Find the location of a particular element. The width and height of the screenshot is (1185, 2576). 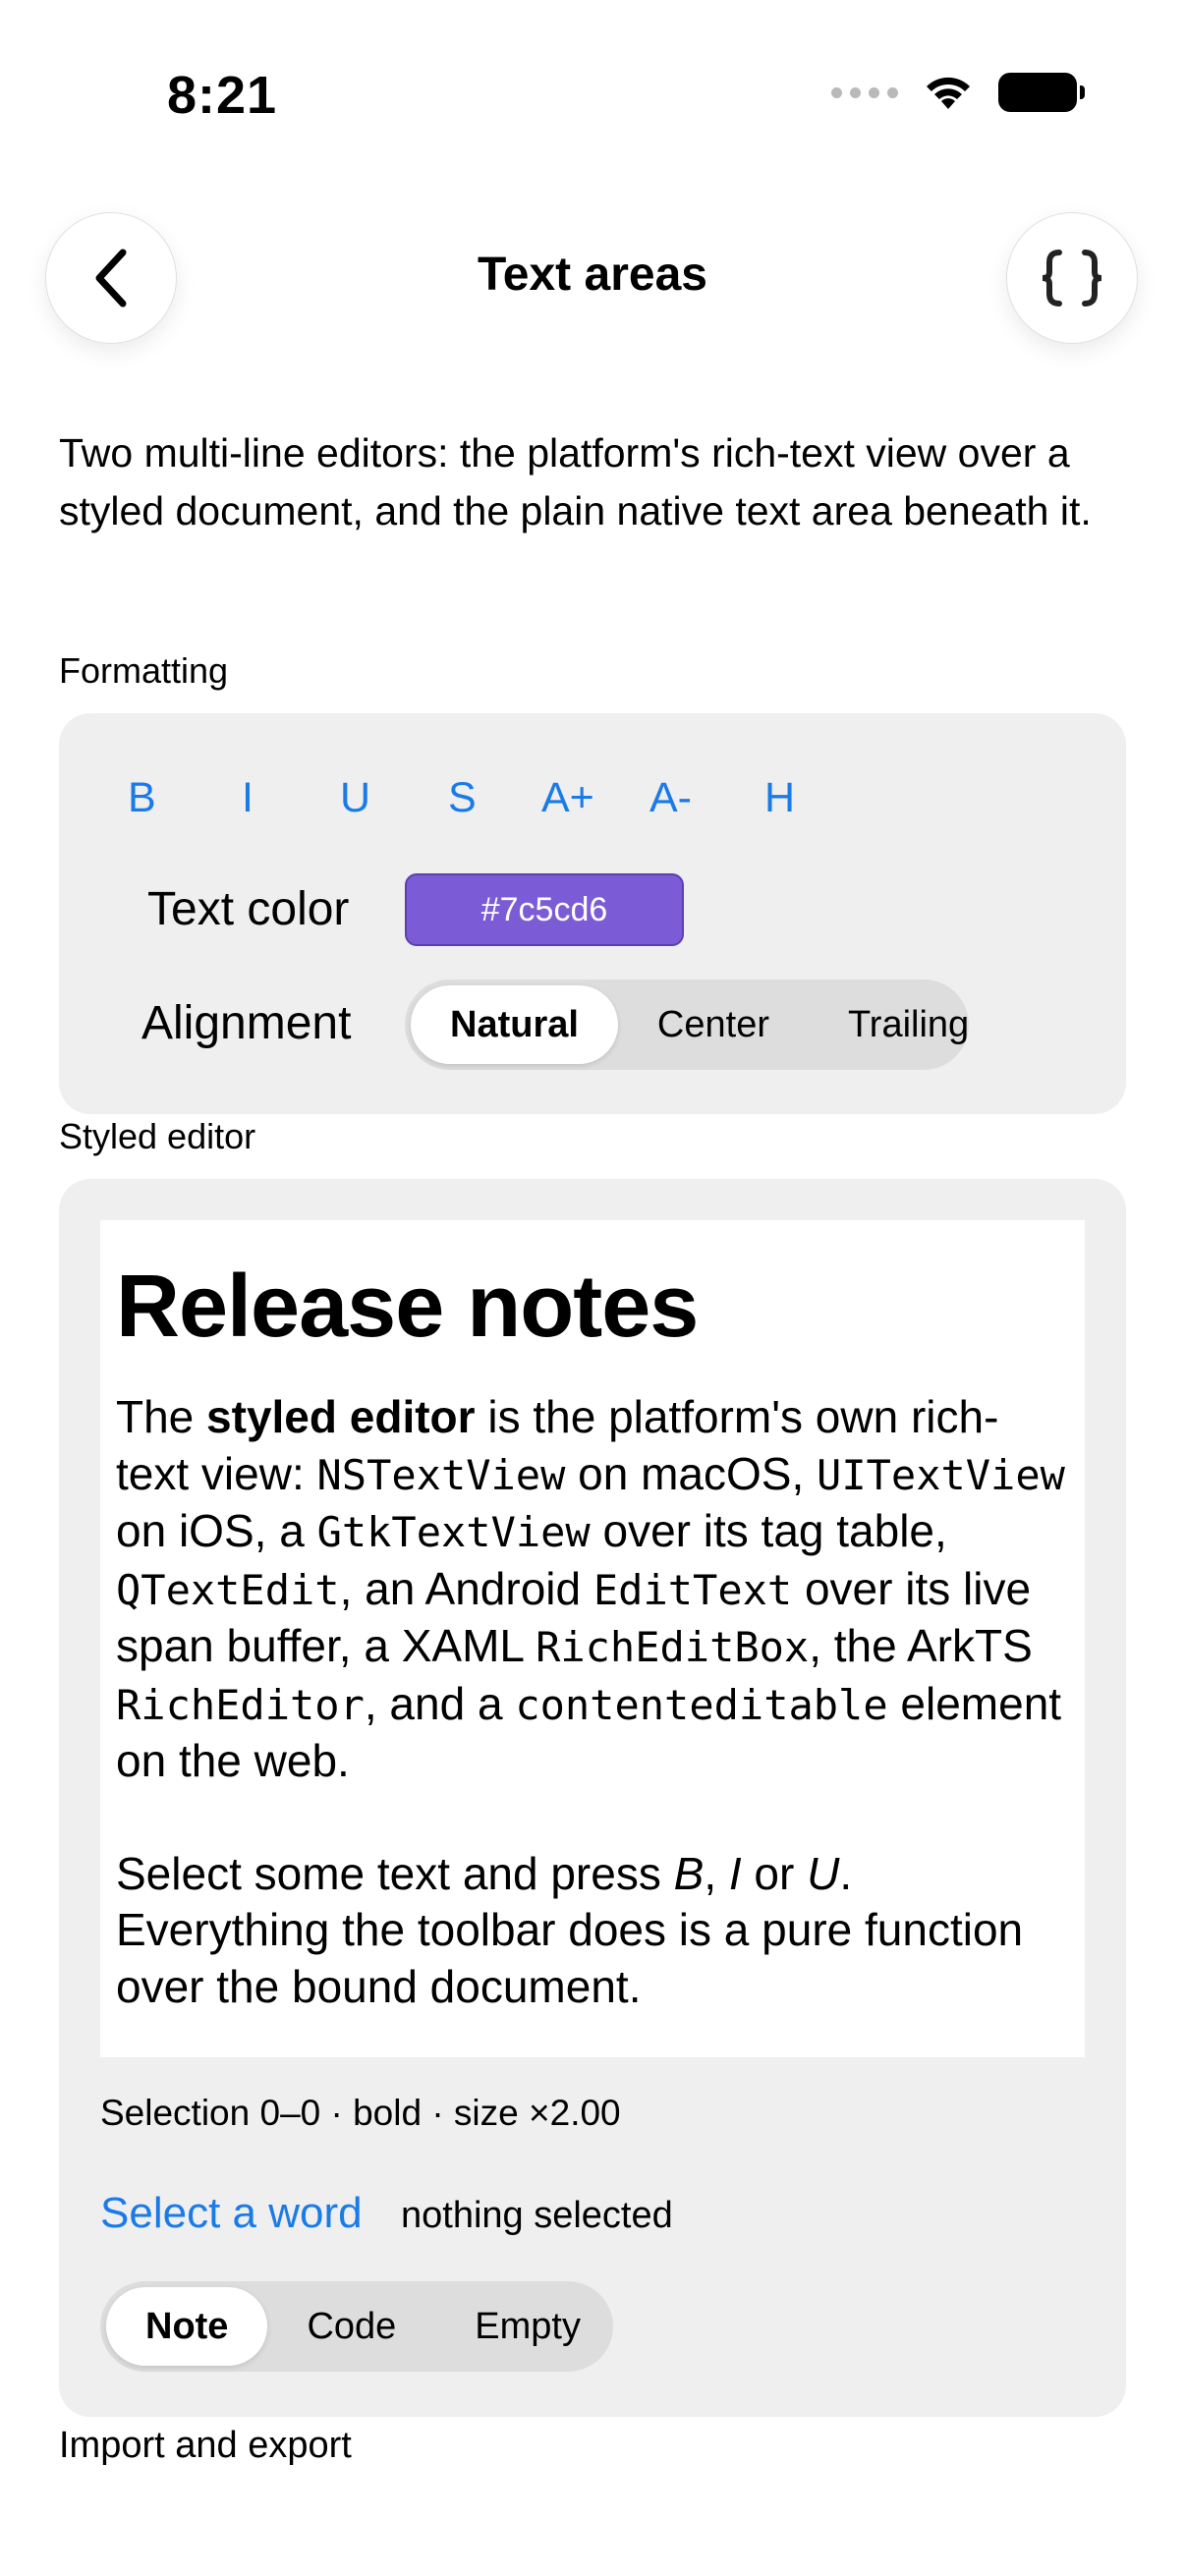

text-color-label: Text color is located at coordinates (249, 909).